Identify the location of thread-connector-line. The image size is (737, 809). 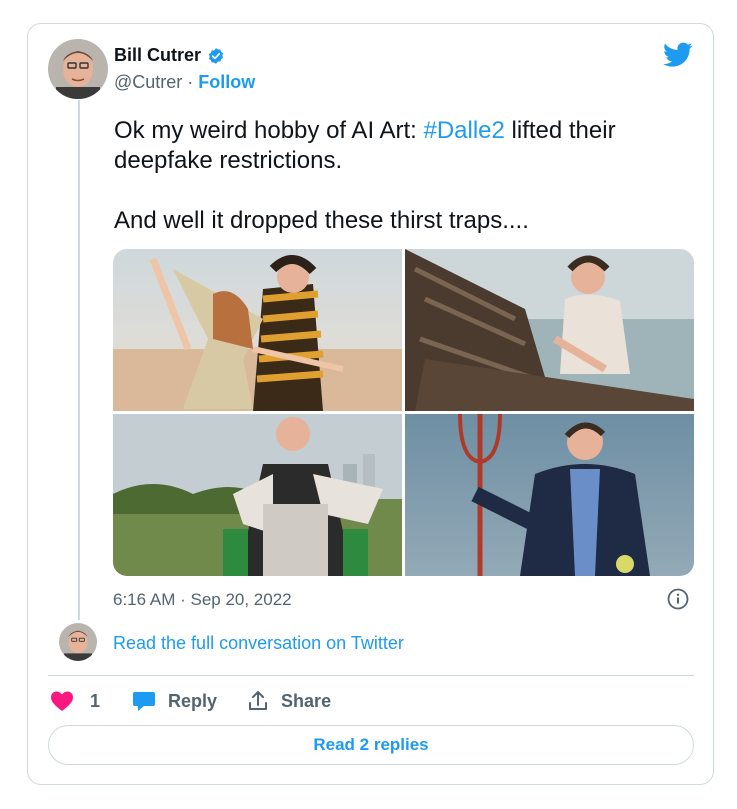
(79, 360).